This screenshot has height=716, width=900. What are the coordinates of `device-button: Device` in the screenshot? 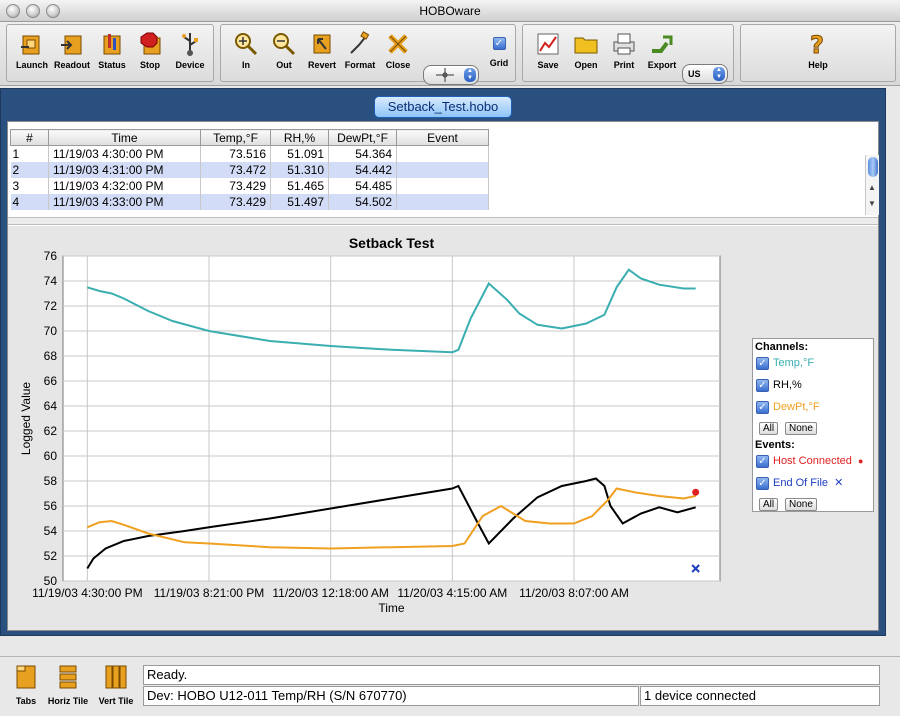 It's located at (190, 54).